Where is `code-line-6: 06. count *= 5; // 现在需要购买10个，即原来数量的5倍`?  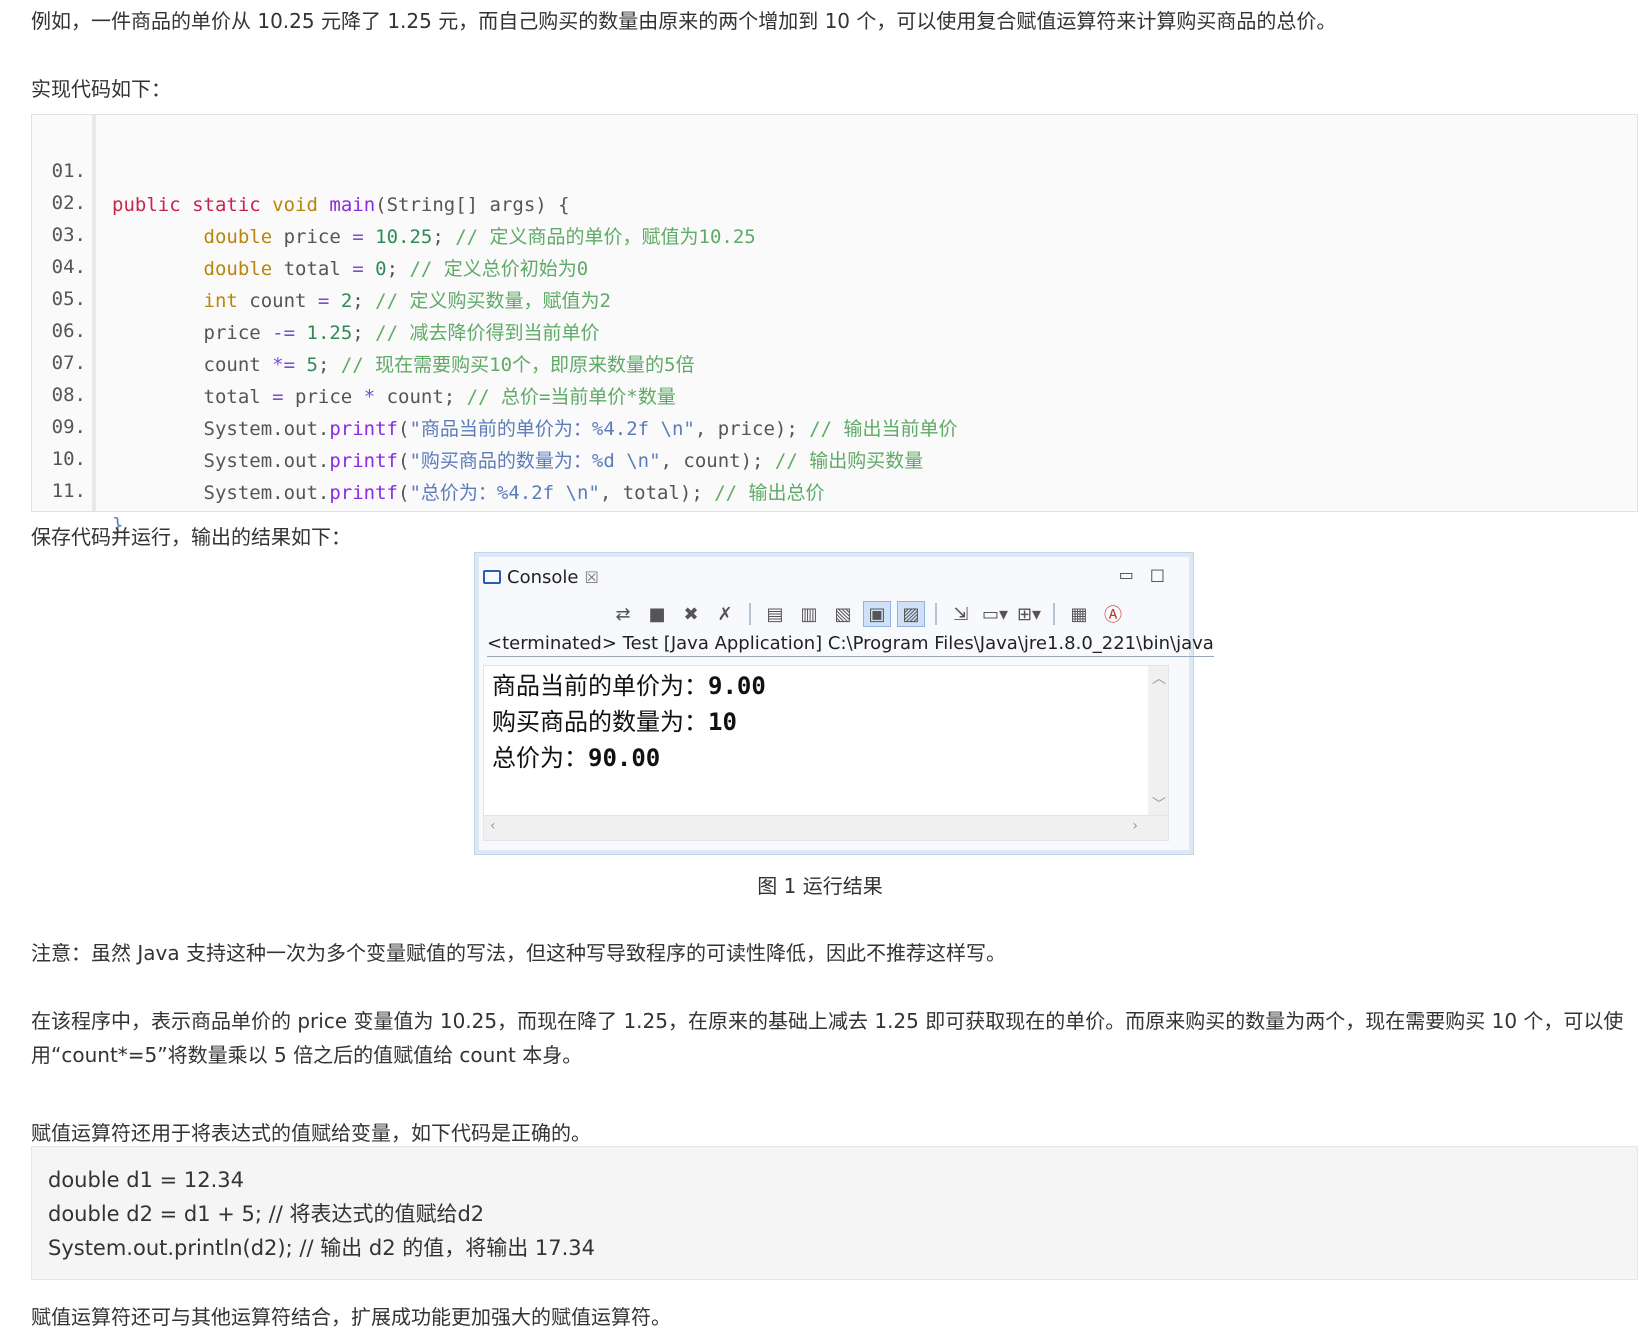
code-line-6: 06. count *= 5; // 现在需要购买10个，即原来数量的5倍 is located at coordinates (363, 328).